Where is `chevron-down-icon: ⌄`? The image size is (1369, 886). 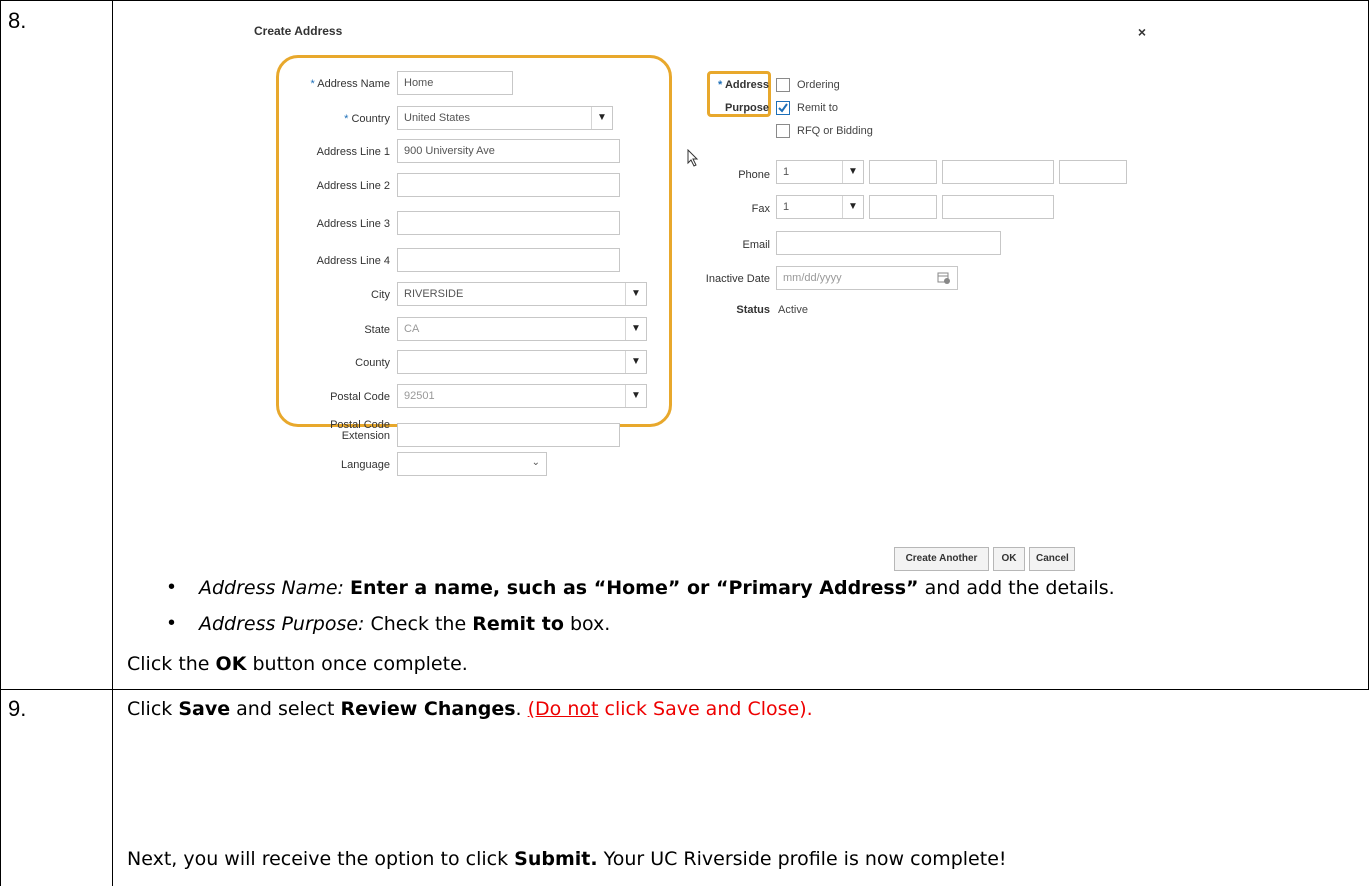
chevron-down-icon: ⌄ is located at coordinates (536, 462).